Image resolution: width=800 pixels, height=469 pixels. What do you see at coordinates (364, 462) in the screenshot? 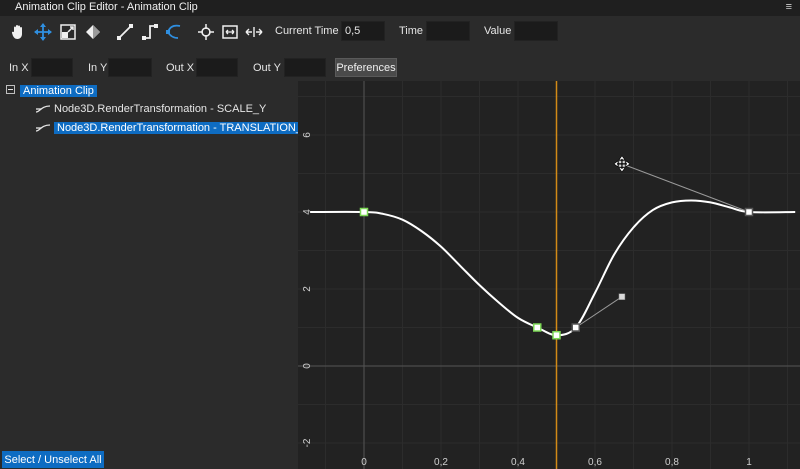
I see `x-tick-label: 0` at bounding box center [364, 462].